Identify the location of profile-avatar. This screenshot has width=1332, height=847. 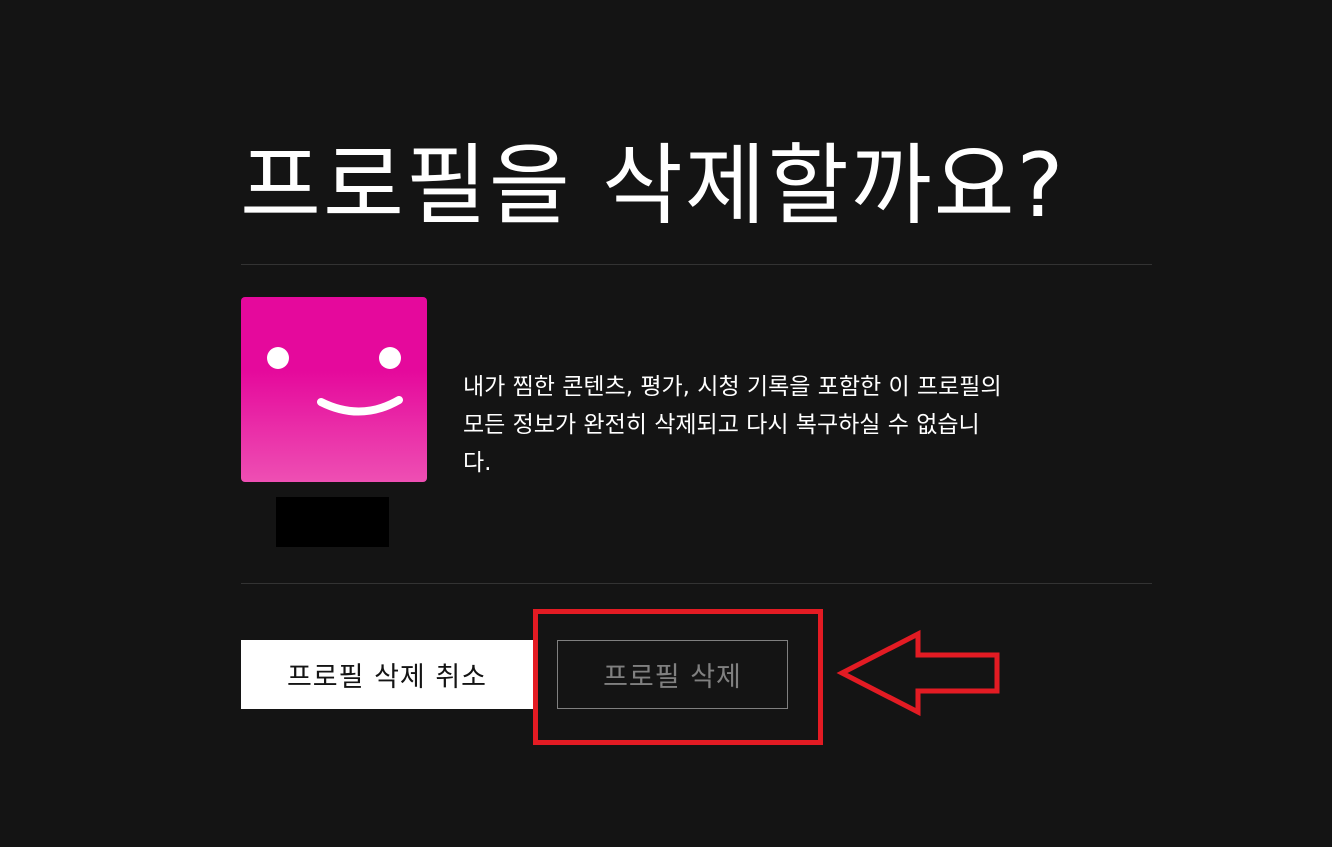
(334, 389).